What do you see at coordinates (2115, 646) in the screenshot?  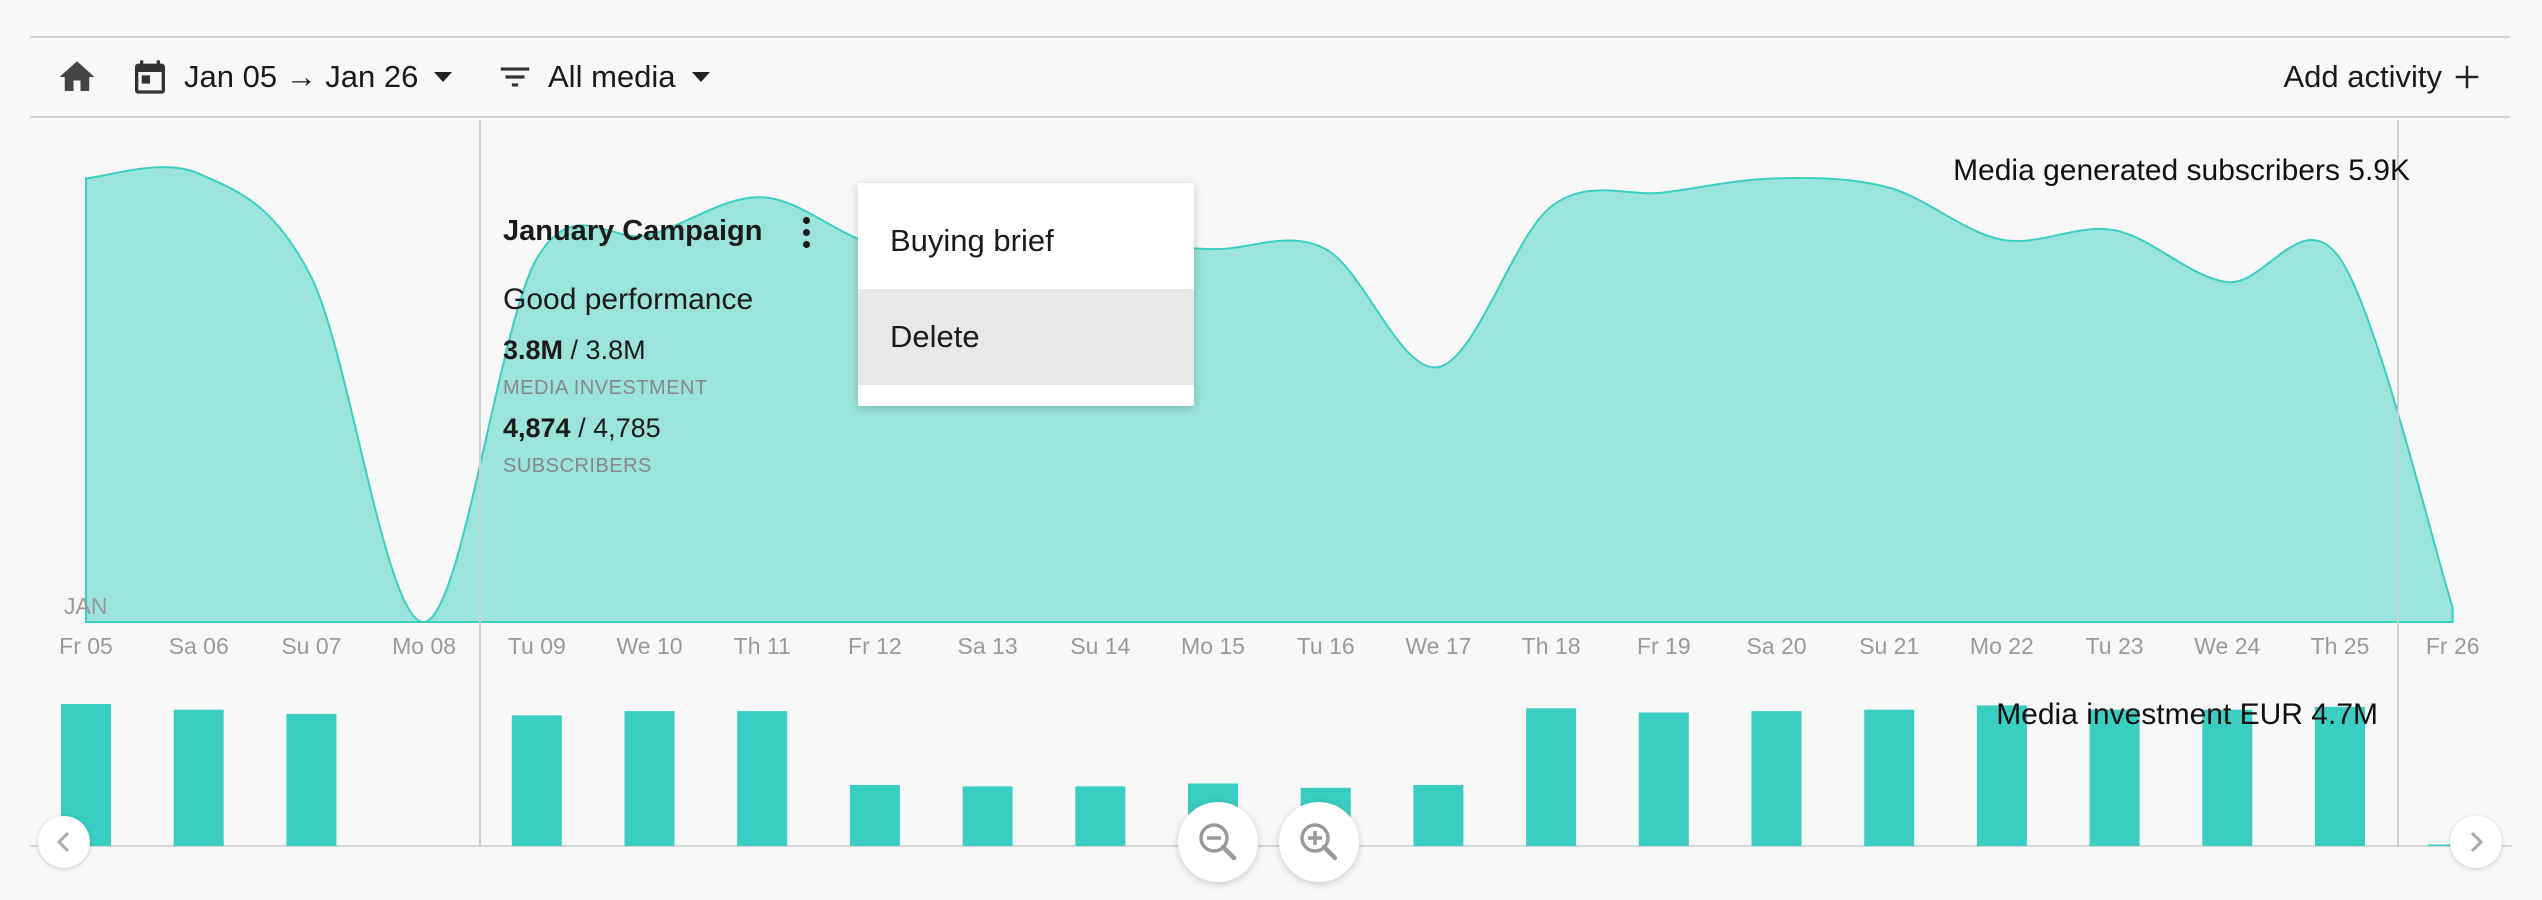 I see `x-axis-label: Tu 23` at bounding box center [2115, 646].